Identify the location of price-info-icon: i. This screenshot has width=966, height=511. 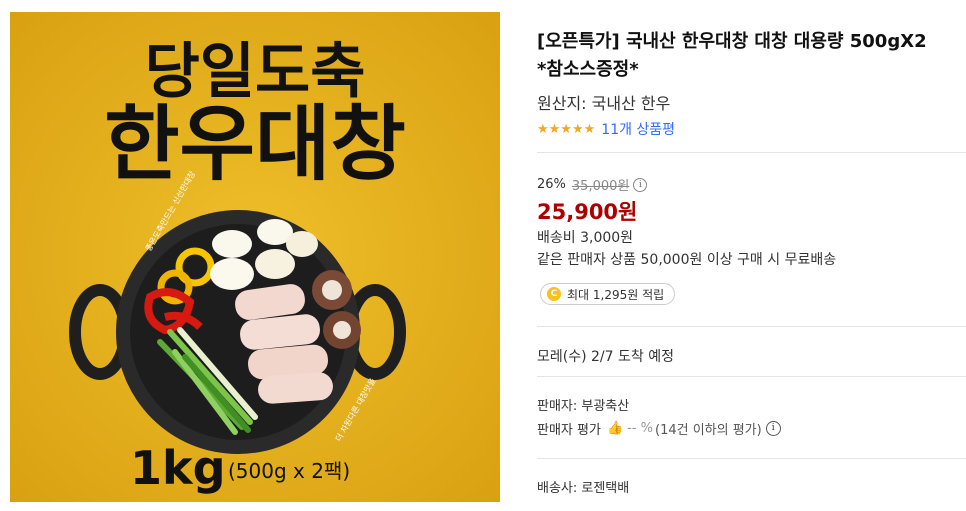
(640, 184).